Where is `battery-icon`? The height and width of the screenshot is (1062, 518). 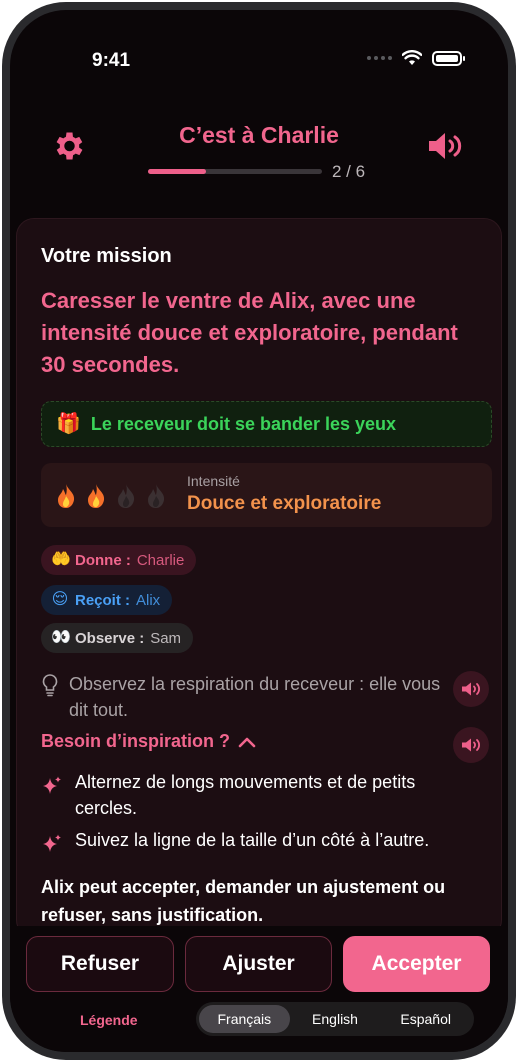
battery-icon is located at coordinates (448, 58).